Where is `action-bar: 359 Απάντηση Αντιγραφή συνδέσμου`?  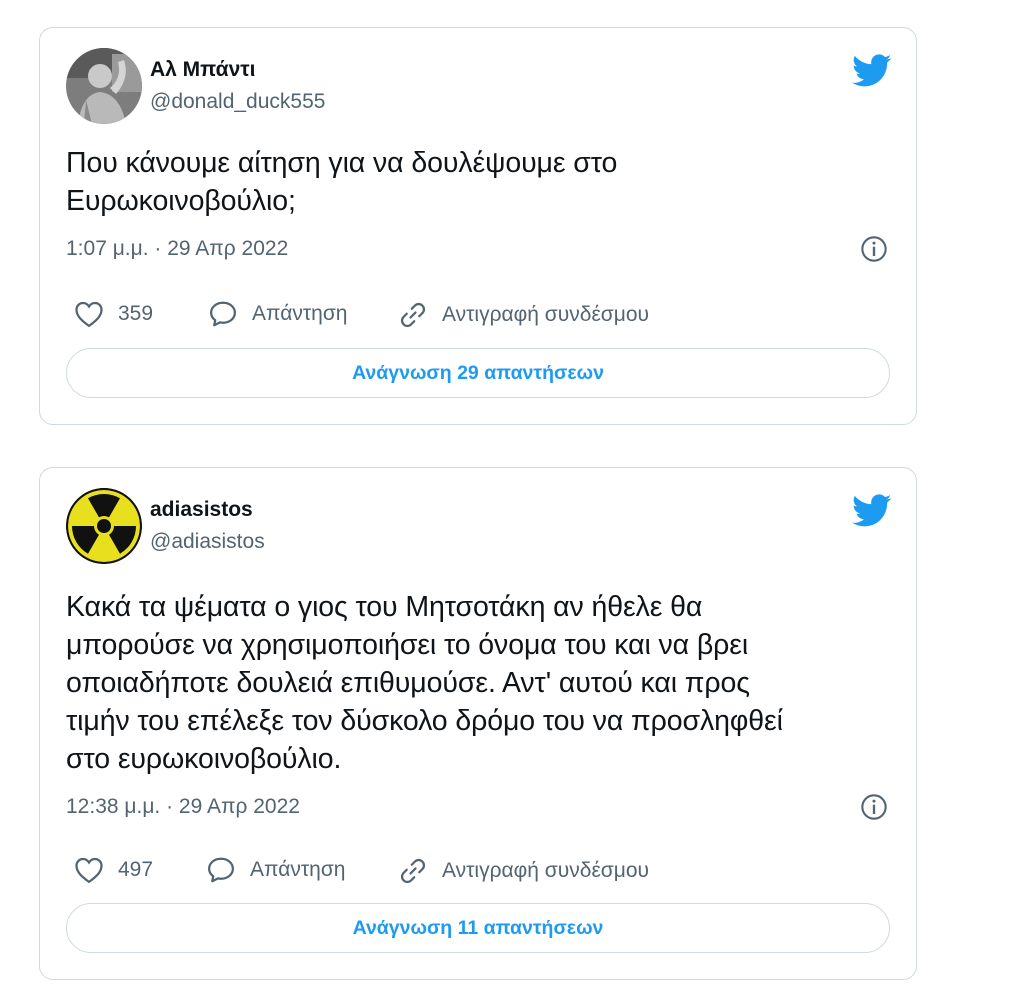 action-bar: 359 Απάντηση Αντιγραφή συνδέσμου is located at coordinates (478, 316).